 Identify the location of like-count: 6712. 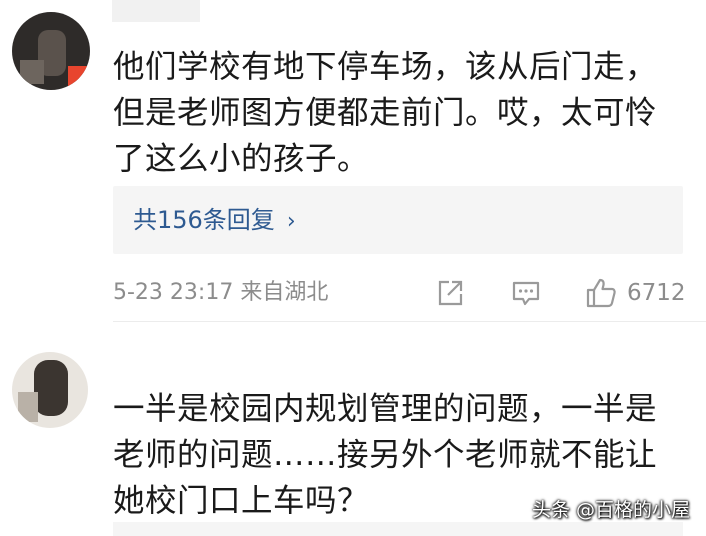
(656, 293).